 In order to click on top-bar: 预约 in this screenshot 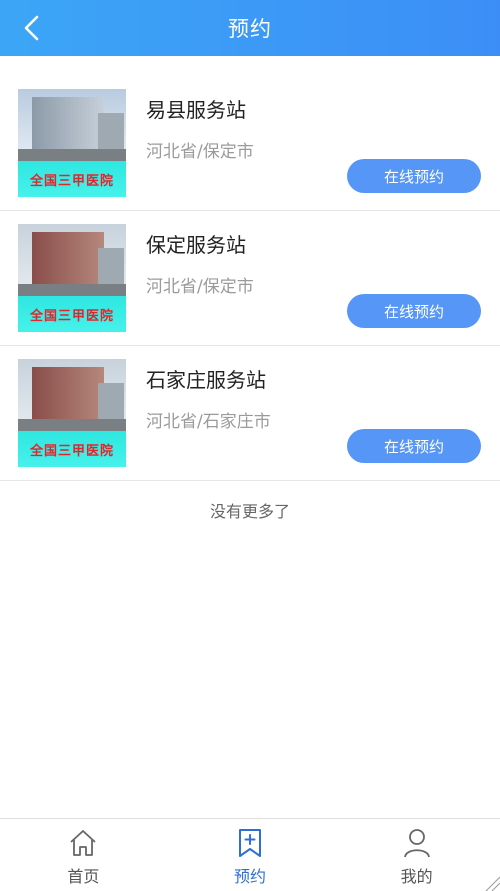, I will do `click(250, 28)`.